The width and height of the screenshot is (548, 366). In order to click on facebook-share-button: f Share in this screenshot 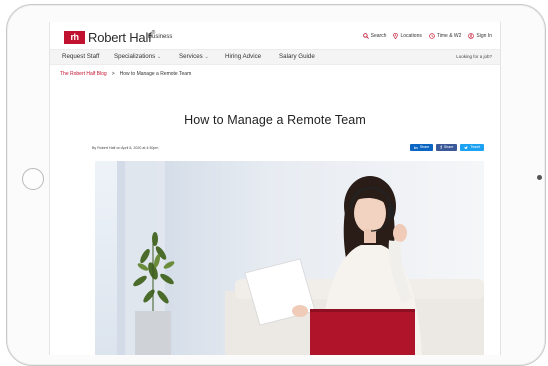, I will do `click(447, 147)`.